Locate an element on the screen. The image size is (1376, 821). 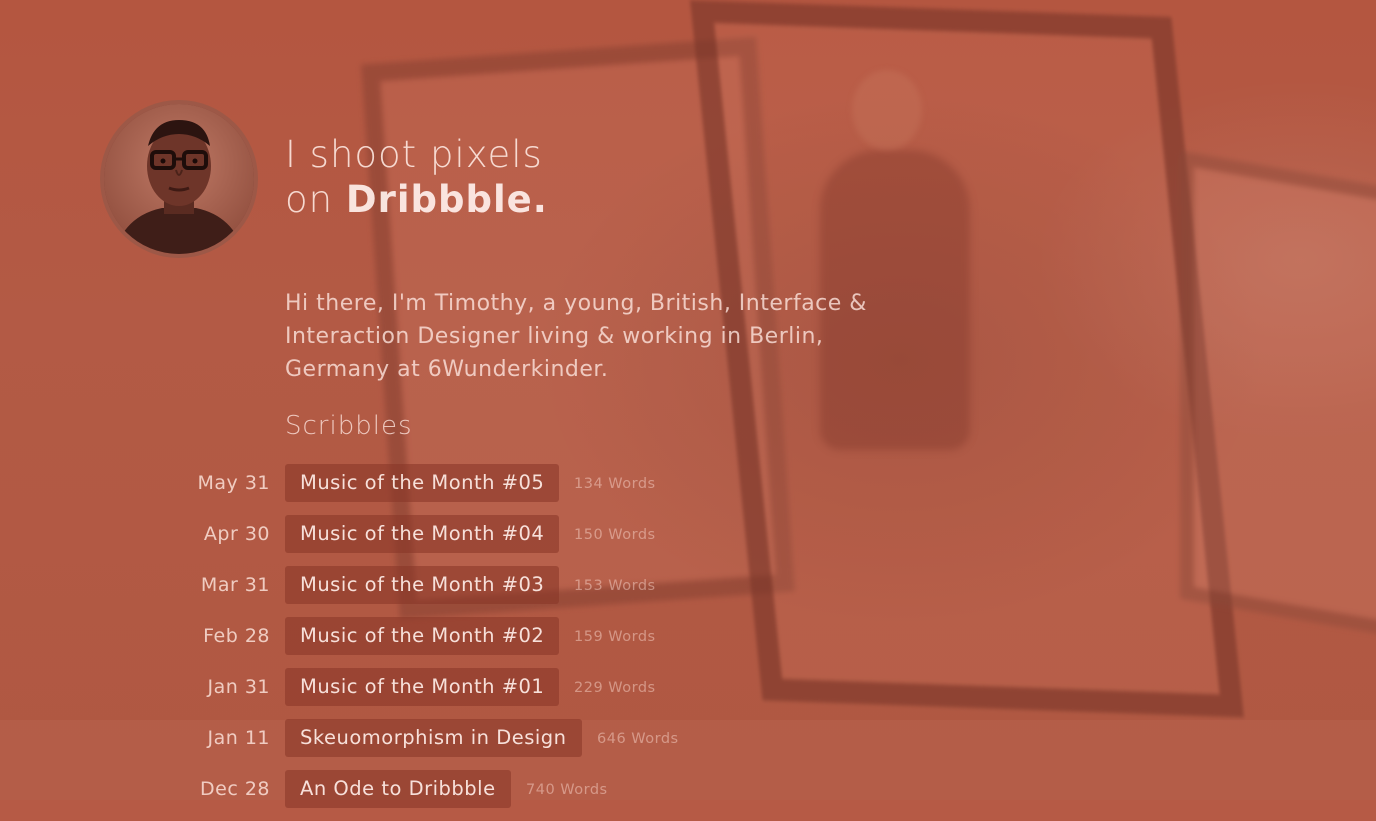
post-title-link: Music of the Month #04 is located at coordinates (422, 534).